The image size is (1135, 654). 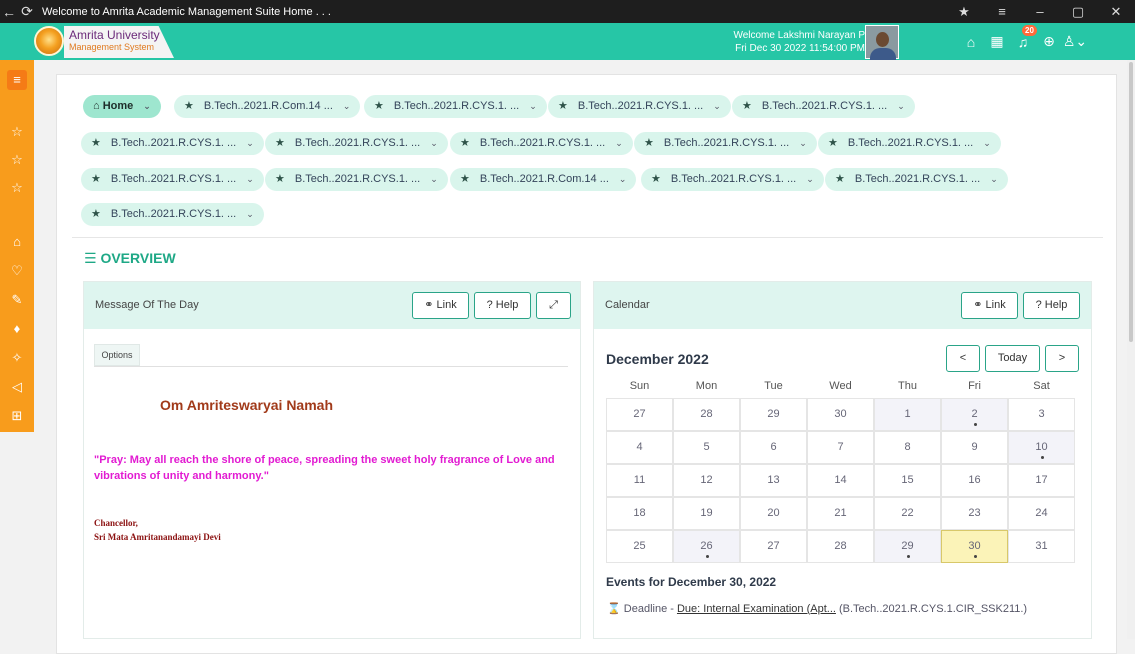 I want to click on calendar-day-cell: 12, so click(x=706, y=480).